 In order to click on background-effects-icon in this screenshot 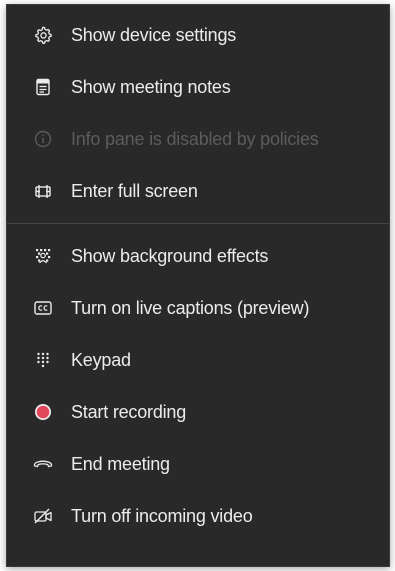, I will do `click(43, 256)`.